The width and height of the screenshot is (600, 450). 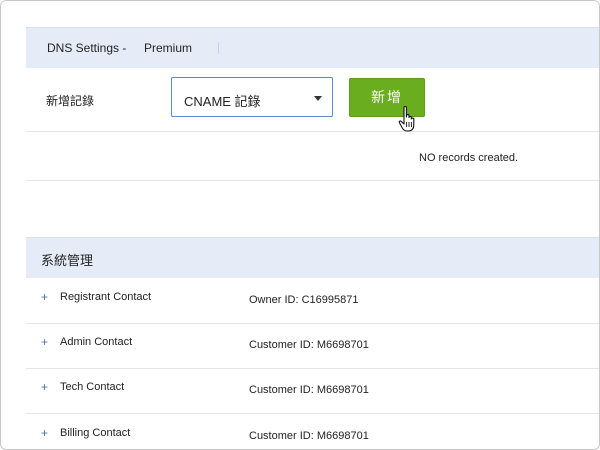 I want to click on chevron-down-icon, so click(x=318, y=98).